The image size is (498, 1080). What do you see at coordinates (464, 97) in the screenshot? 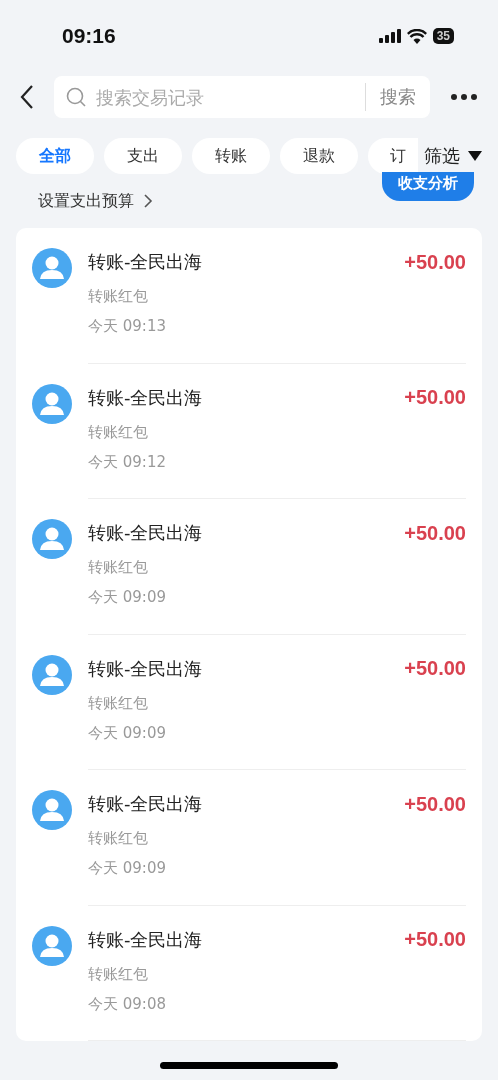
I see `more-icon` at bounding box center [464, 97].